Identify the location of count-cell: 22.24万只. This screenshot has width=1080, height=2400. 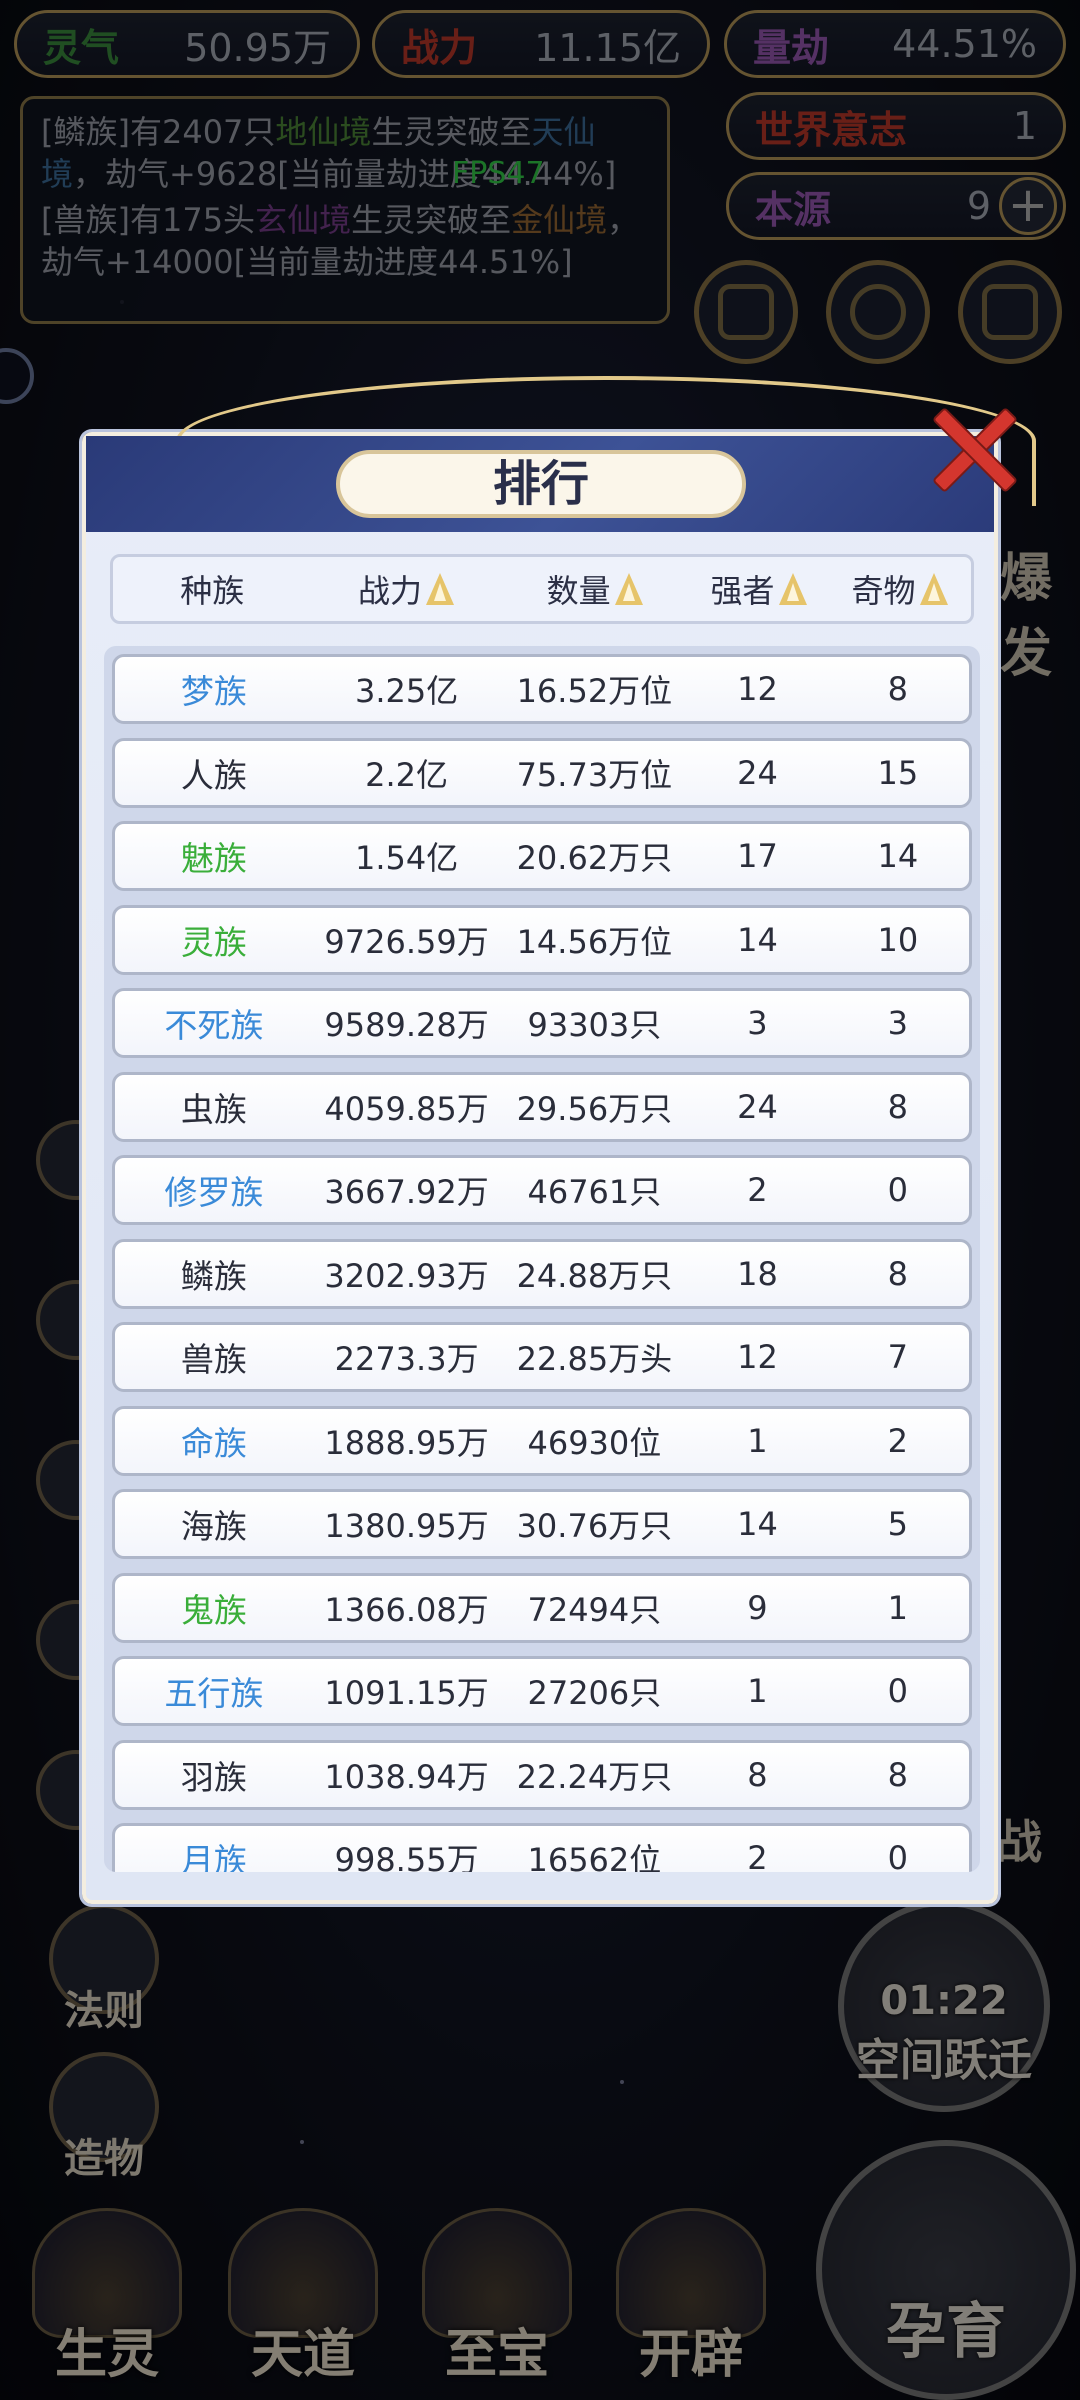
(594, 1776).